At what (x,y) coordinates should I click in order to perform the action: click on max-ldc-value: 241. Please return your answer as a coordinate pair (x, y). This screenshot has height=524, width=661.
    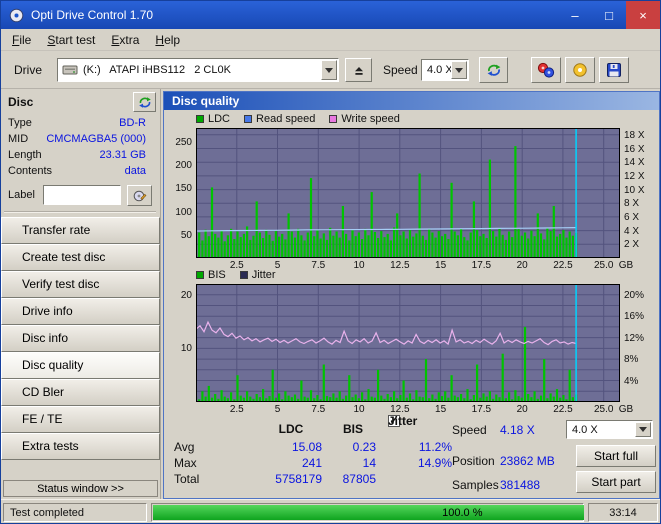
    Looking at the image, I should click on (311, 463).